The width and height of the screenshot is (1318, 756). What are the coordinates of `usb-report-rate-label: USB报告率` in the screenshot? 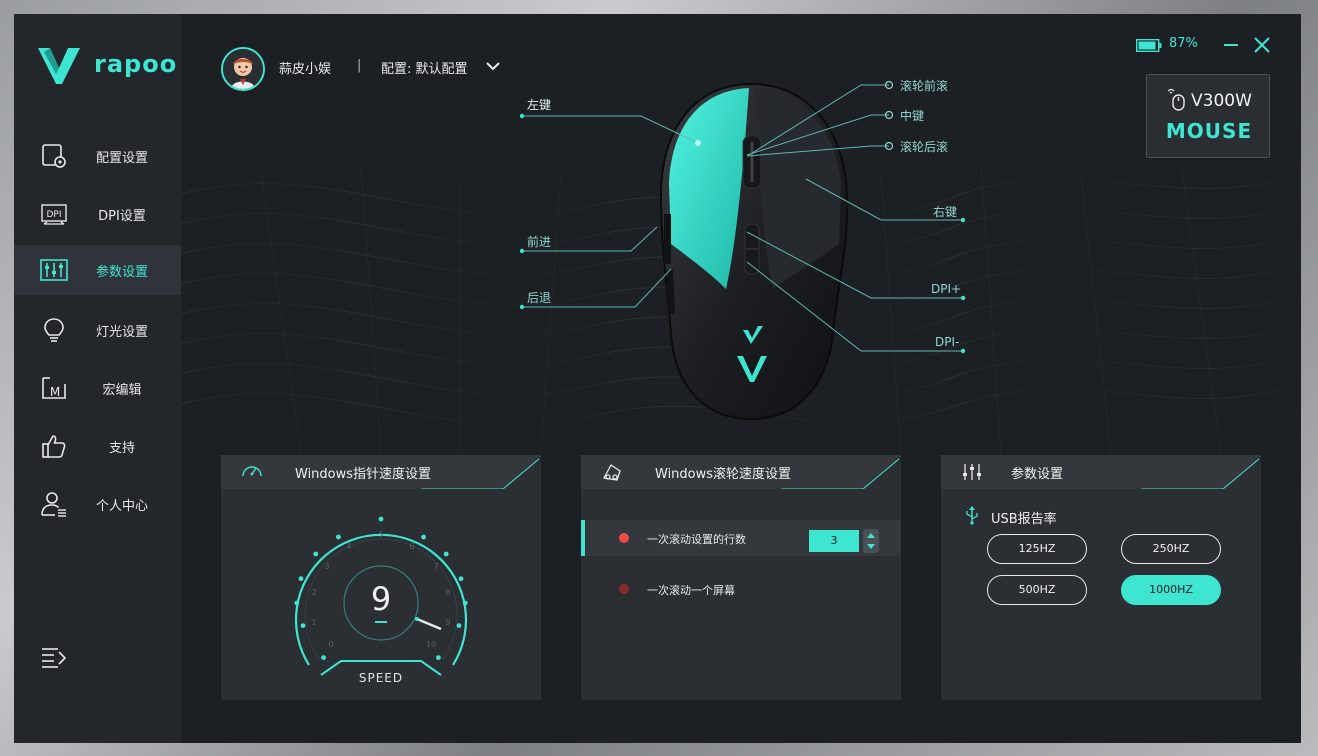 It's located at (1024, 519).